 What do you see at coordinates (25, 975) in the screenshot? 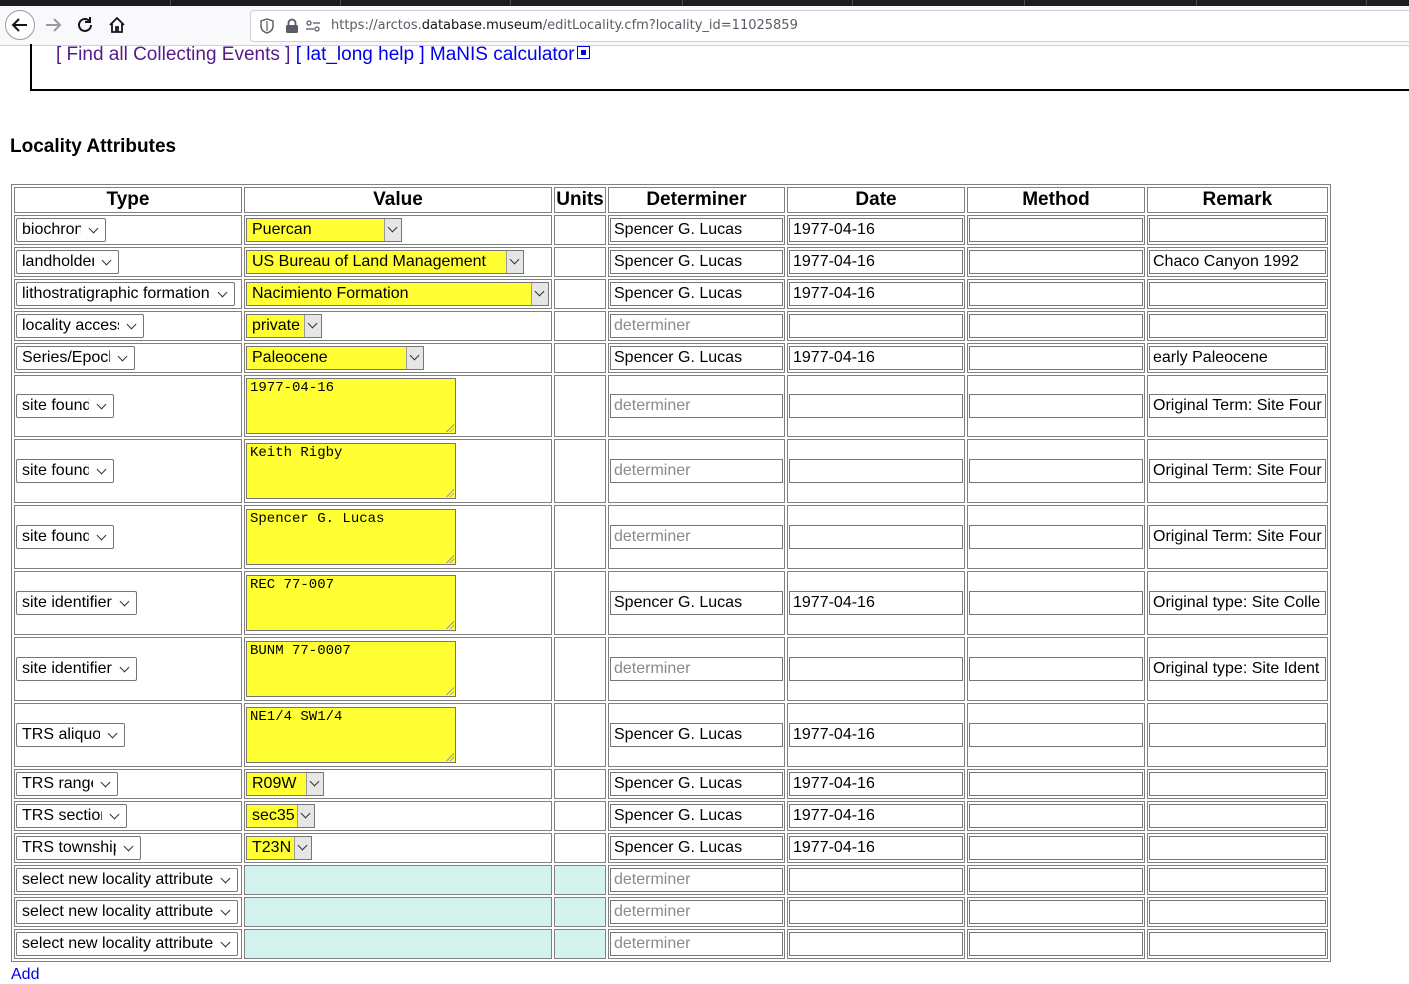
I see `add-attribute-link: Add` at bounding box center [25, 975].